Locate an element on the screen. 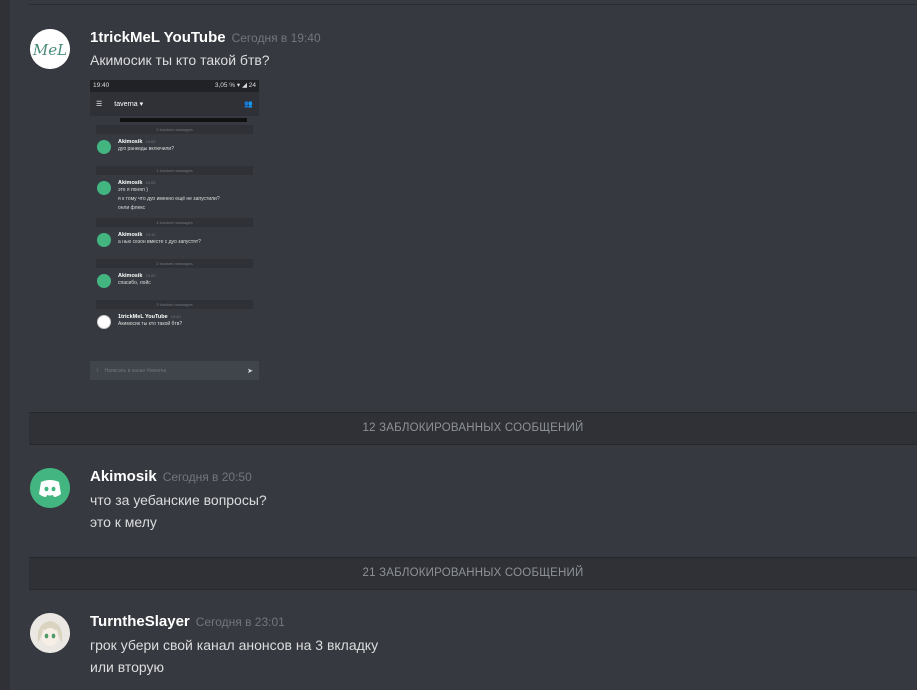 Image resolution: width=917 pixels, height=690 pixels. username: Akimosik is located at coordinates (123, 476).